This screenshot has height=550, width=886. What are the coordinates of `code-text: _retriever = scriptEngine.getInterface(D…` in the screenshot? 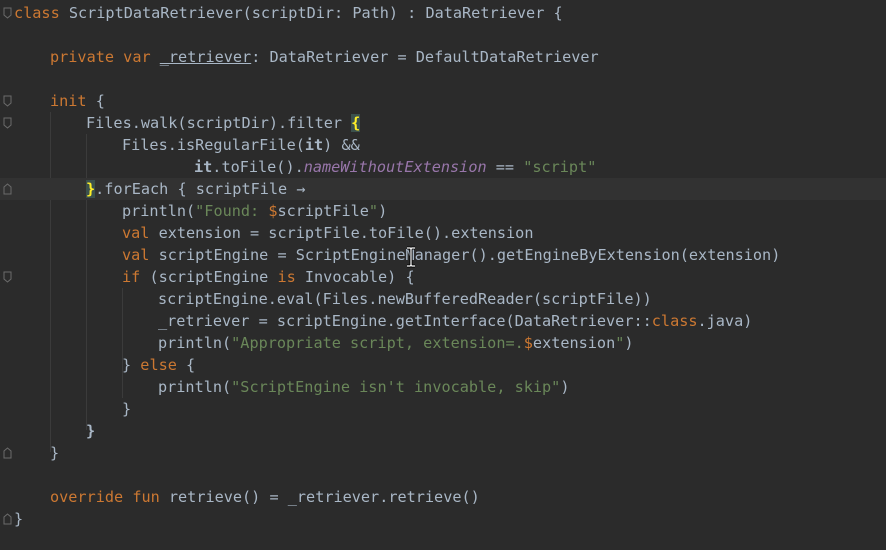 It's located at (396, 321).